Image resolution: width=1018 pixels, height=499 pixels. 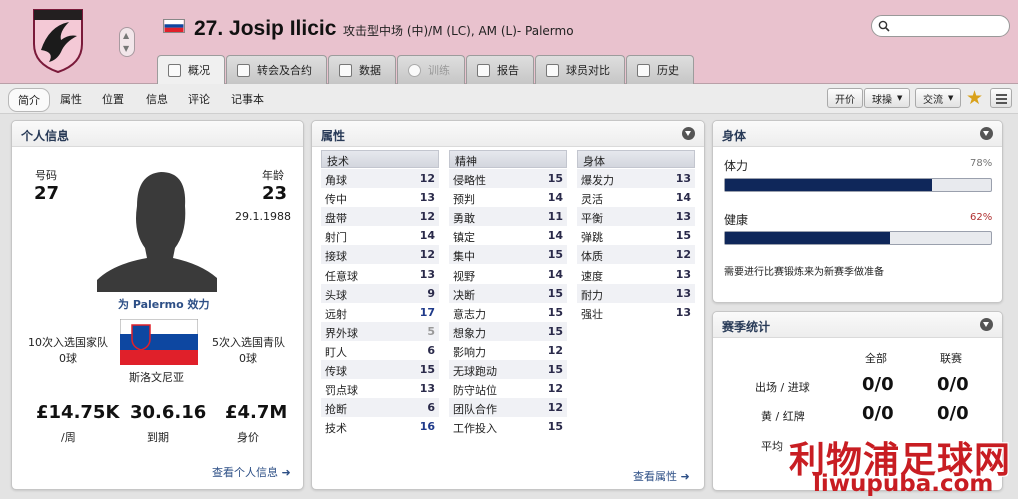 I want to click on offer-button: 开价, so click(x=845, y=98).